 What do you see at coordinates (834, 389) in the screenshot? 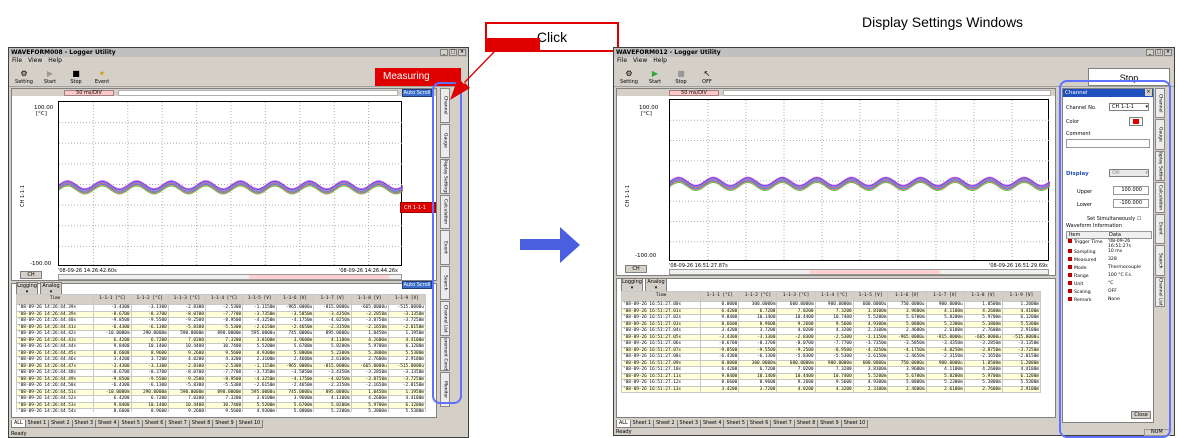
I see `table-cell: 4.3200` at bounding box center [834, 389].